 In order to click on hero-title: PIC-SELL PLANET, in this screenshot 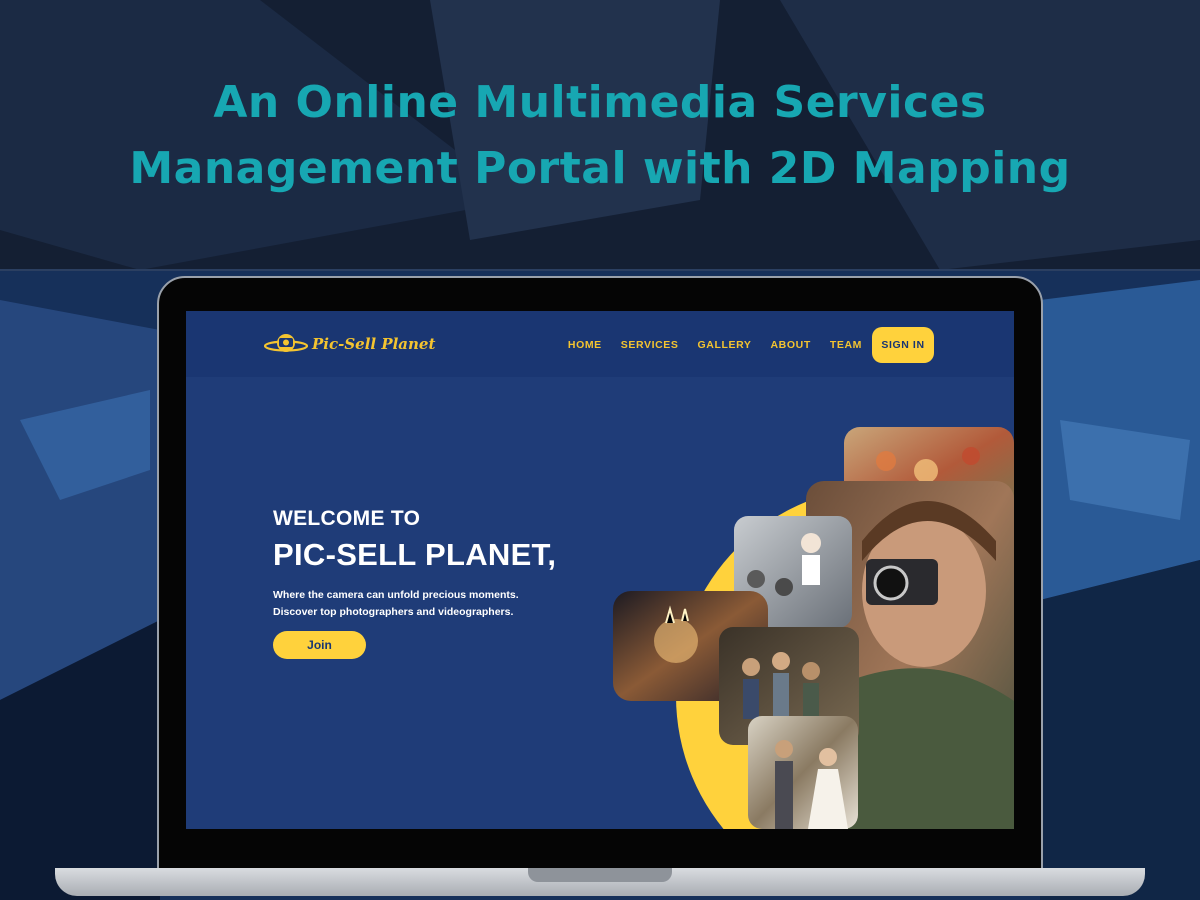, I will do `click(415, 554)`.